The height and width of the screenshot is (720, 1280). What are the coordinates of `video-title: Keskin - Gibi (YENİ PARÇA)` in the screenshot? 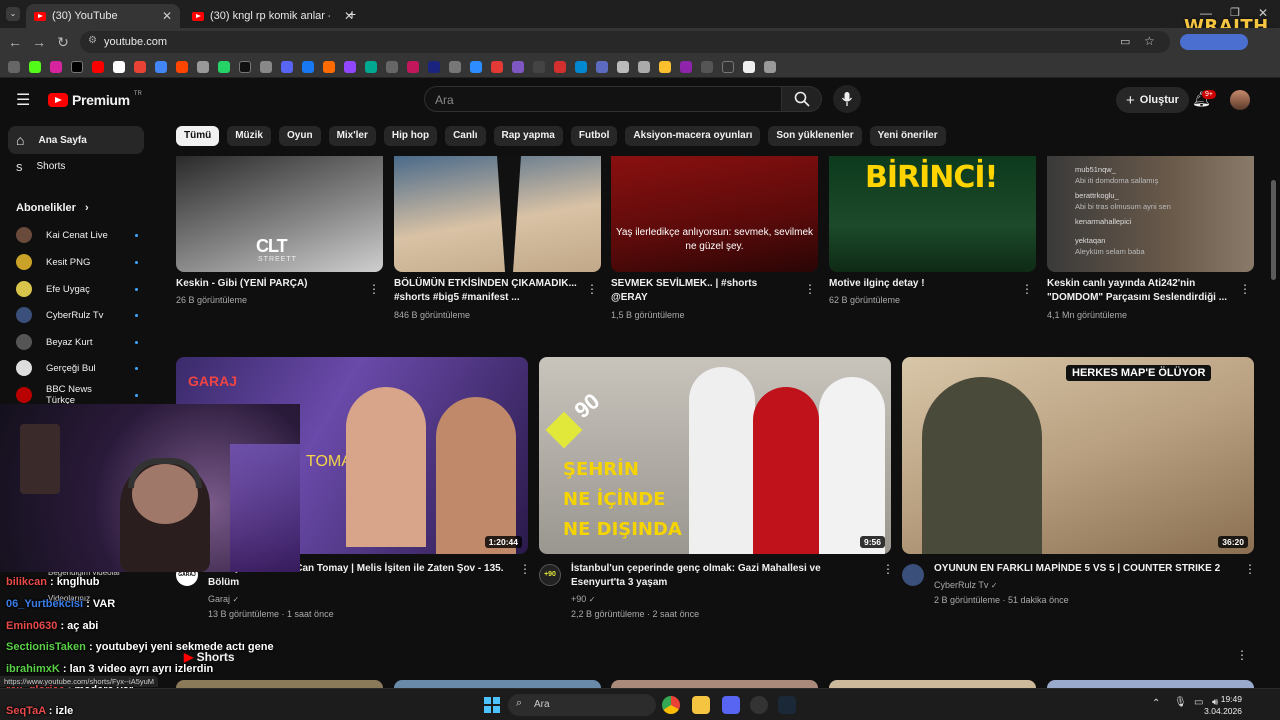 It's located at (266, 284).